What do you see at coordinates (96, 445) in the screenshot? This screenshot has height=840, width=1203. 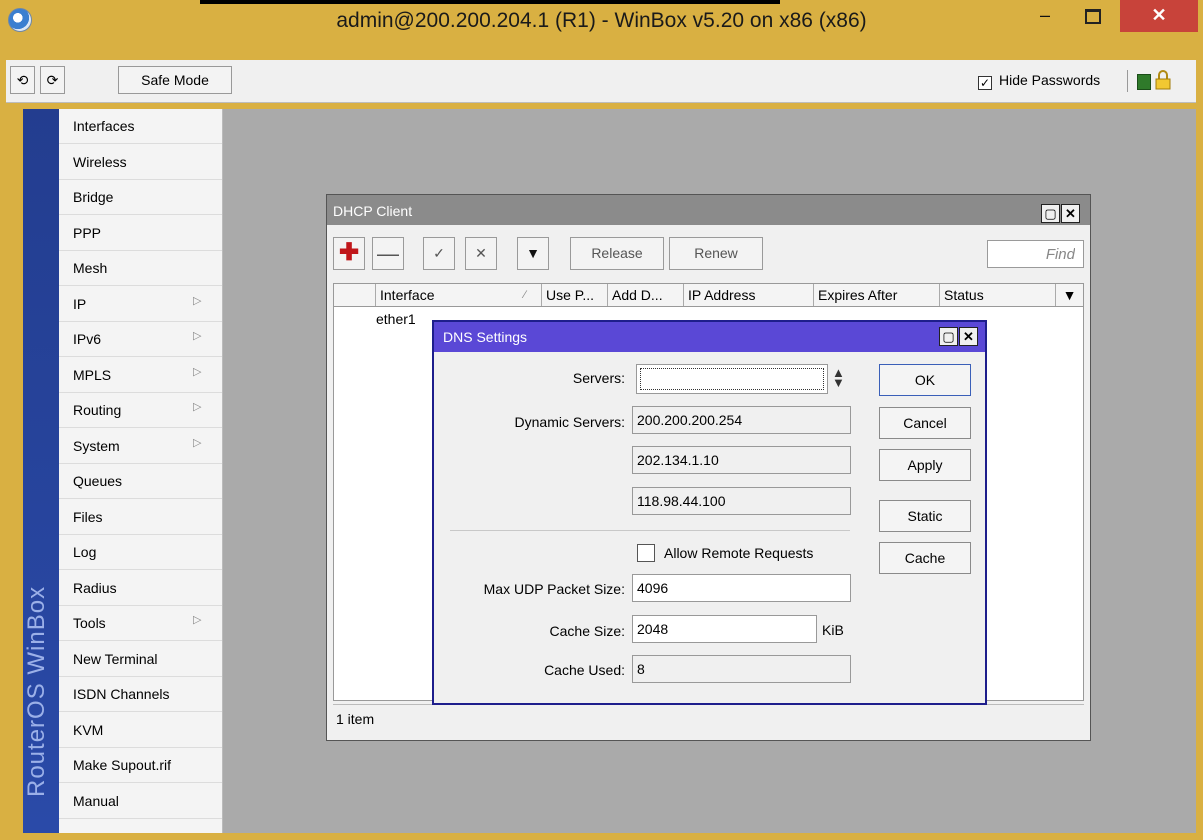 I see `sidebar-item-label: System` at bounding box center [96, 445].